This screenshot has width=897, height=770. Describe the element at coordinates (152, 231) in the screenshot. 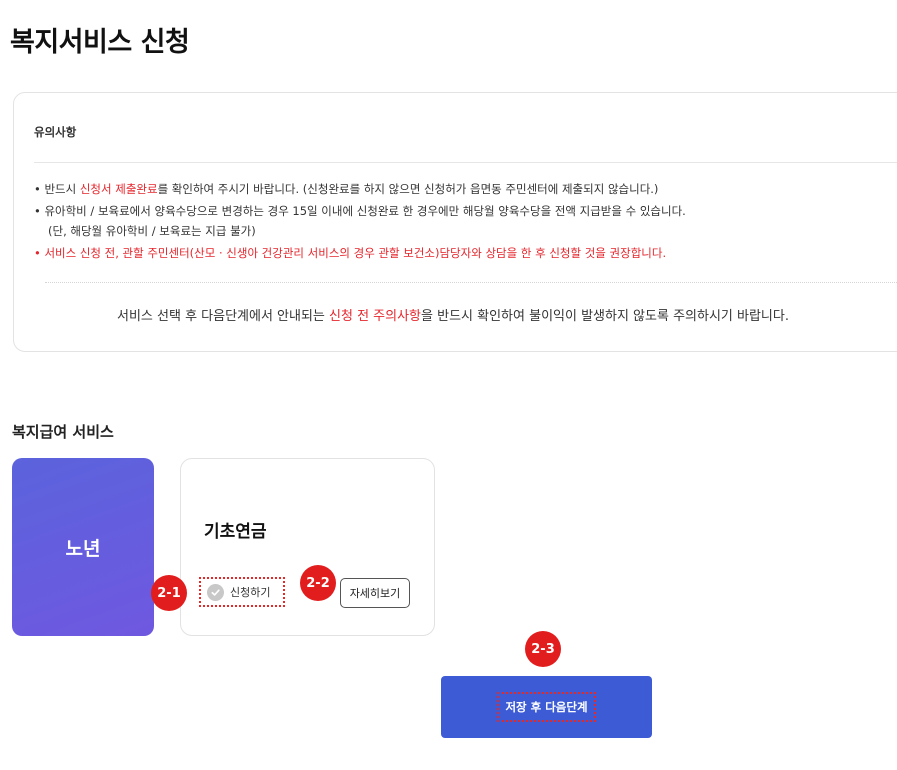

I see `notice-line-2b: (단, 해당월 유아학비 / 보육료는 지급 불가)` at that location.